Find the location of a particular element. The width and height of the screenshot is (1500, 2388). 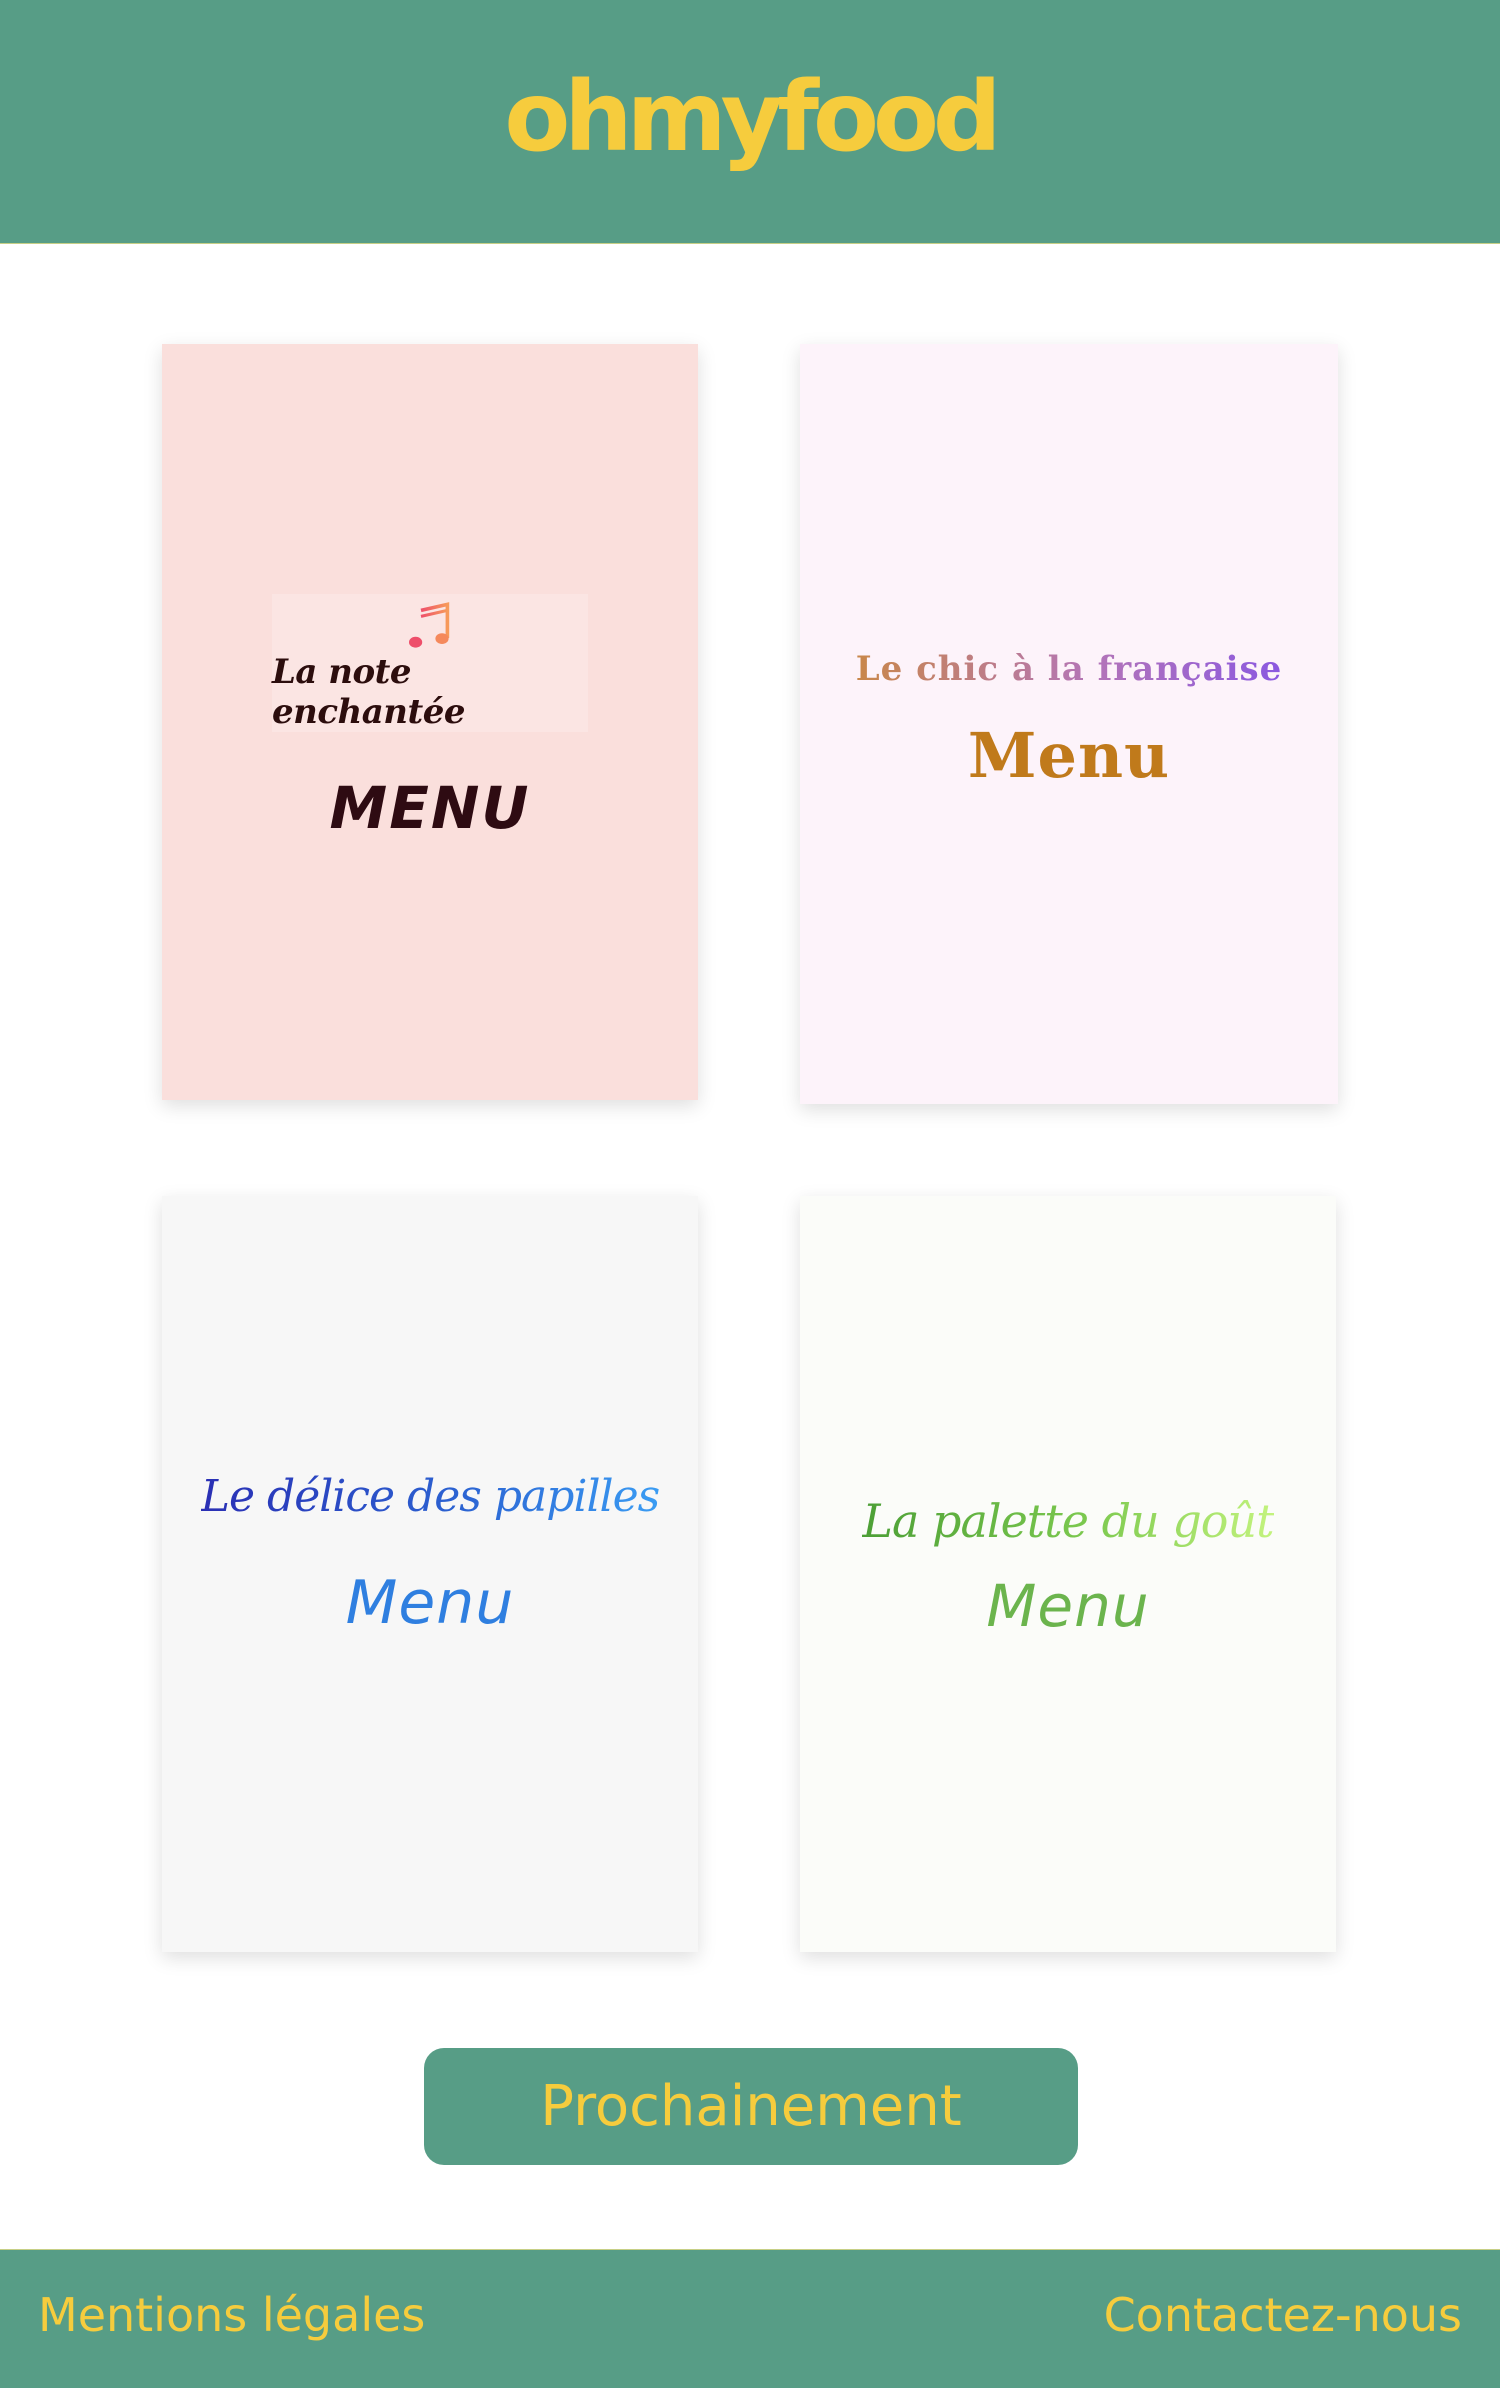

logo: ohmyfood is located at coordinates (752, 117).